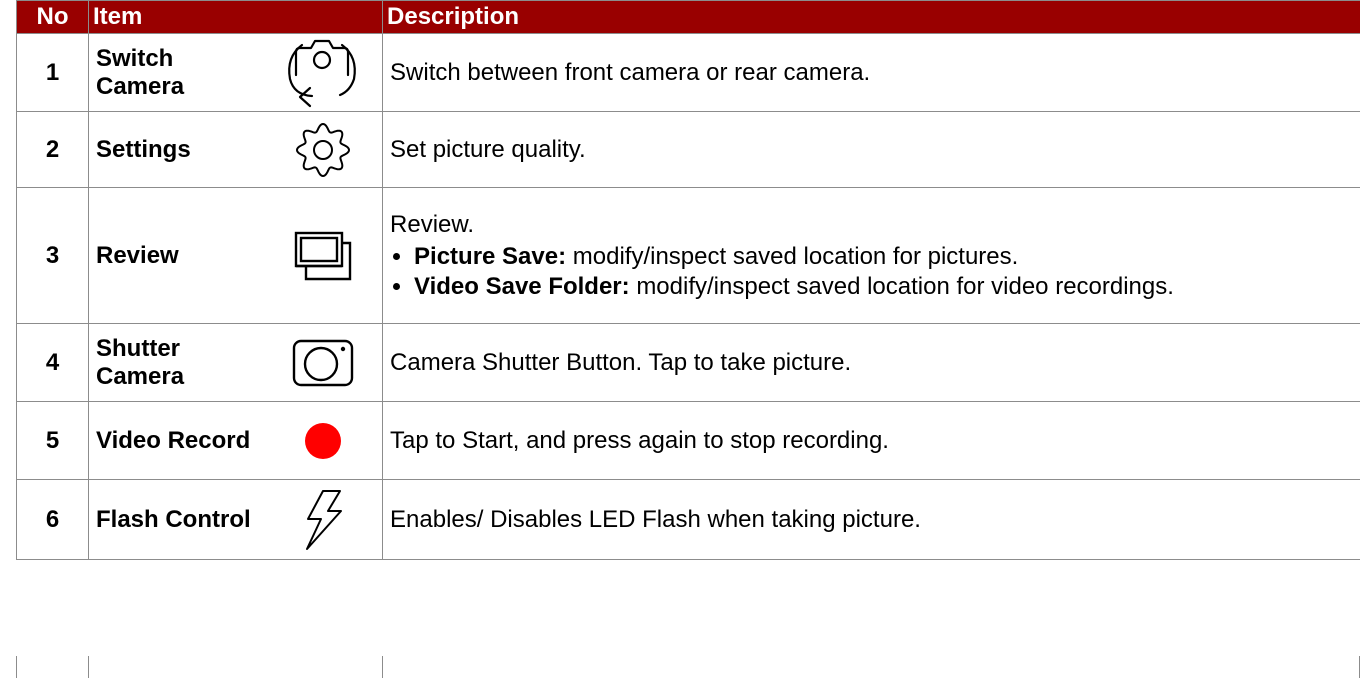 This screenshot has height=678, width=1360. What do you see at coordinates (176, 362) in the screenshot?
I see `item-name: Shutter Camera` at bounding box center [176, 362].